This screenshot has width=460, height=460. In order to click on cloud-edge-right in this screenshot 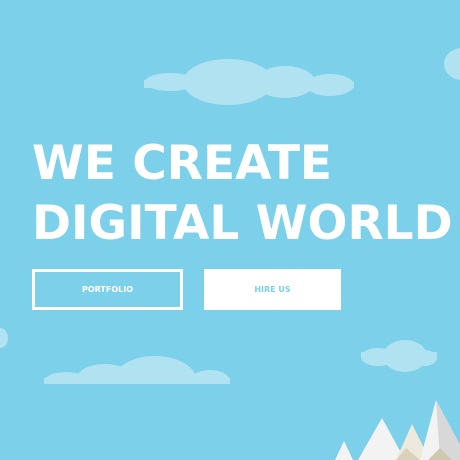, I will do `click(452, 64)`.